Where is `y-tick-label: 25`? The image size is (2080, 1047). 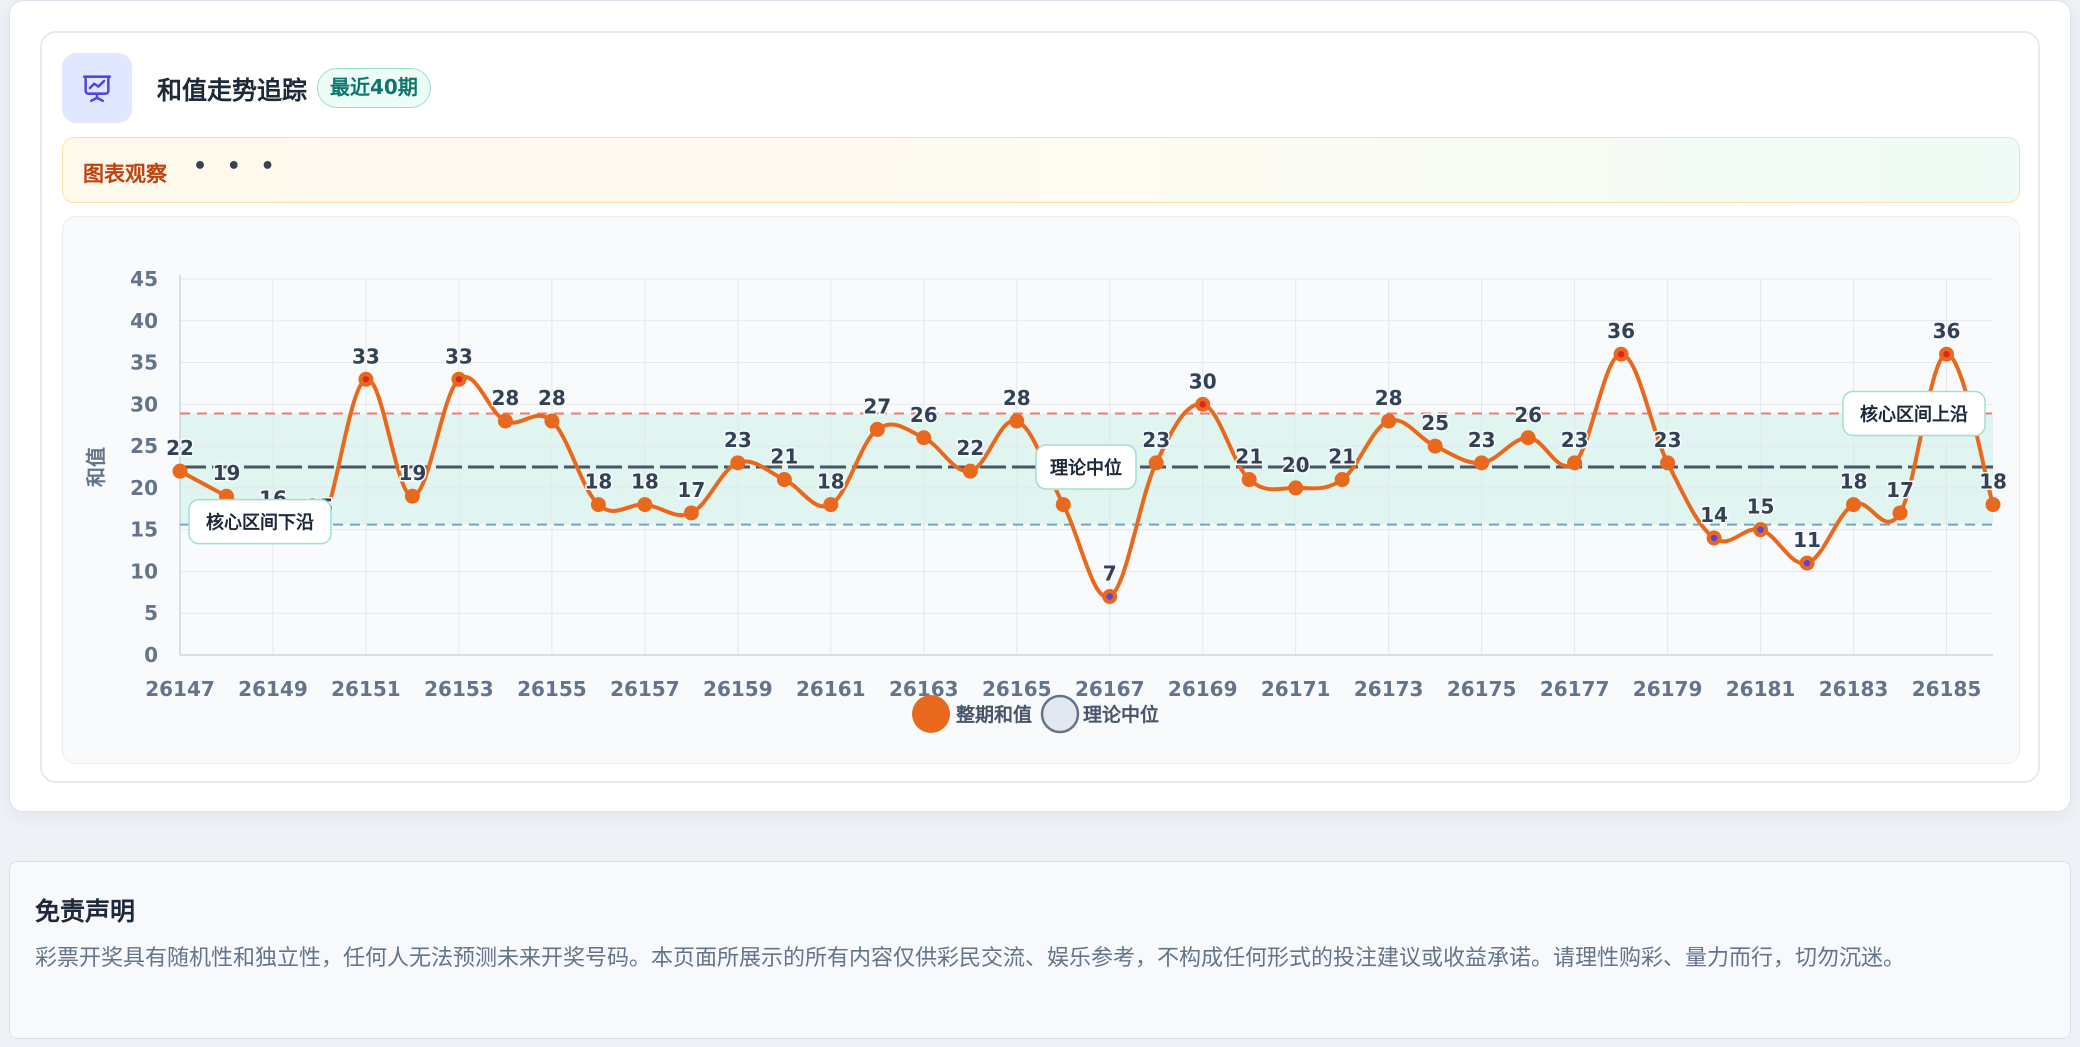
y-tick-label: 25 is located at coordinates (144, 446).